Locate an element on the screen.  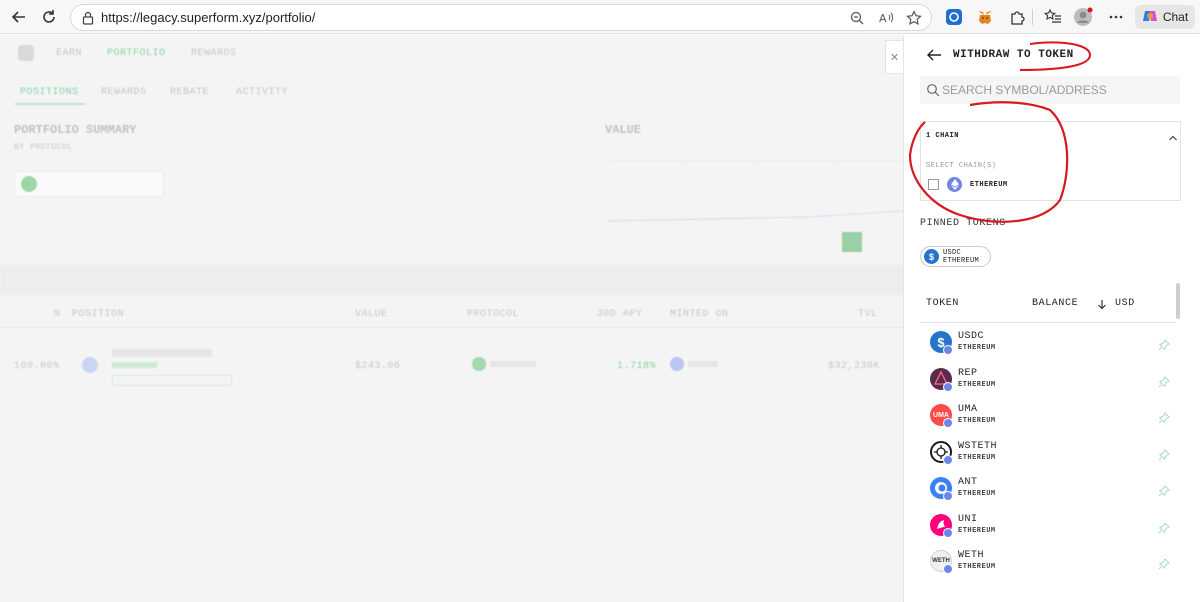
usdc-icon: $ is located at coordinates (931, 256).